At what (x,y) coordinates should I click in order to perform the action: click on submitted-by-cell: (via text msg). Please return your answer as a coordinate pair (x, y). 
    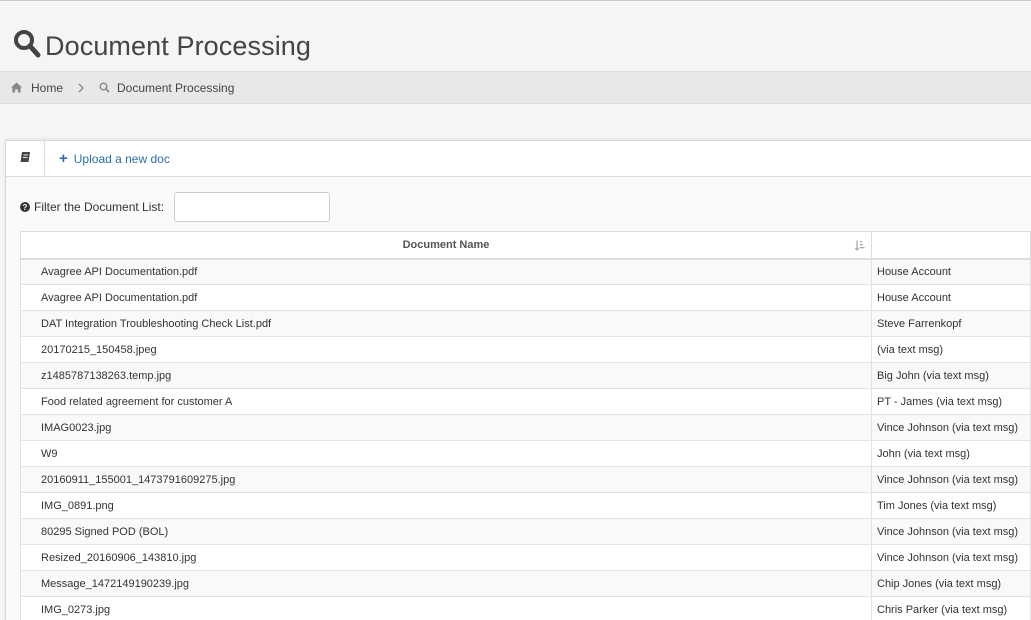
    Looking at the image, I should click on (951, 349).